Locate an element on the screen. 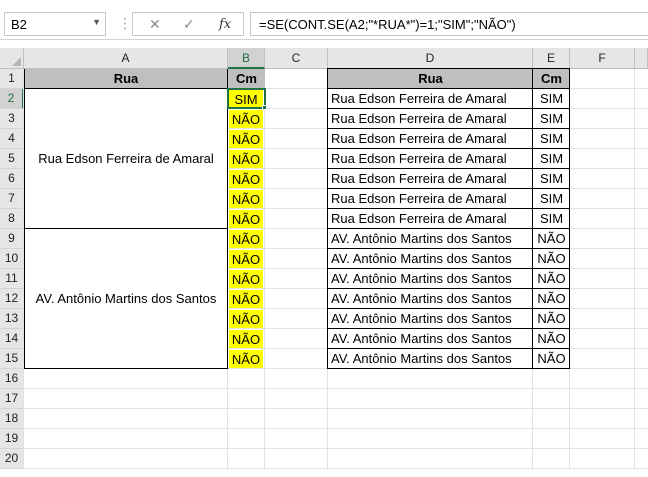 This screenshot has width=648, height=477. row-header-14: 14 is located at coordinates (12, 339).